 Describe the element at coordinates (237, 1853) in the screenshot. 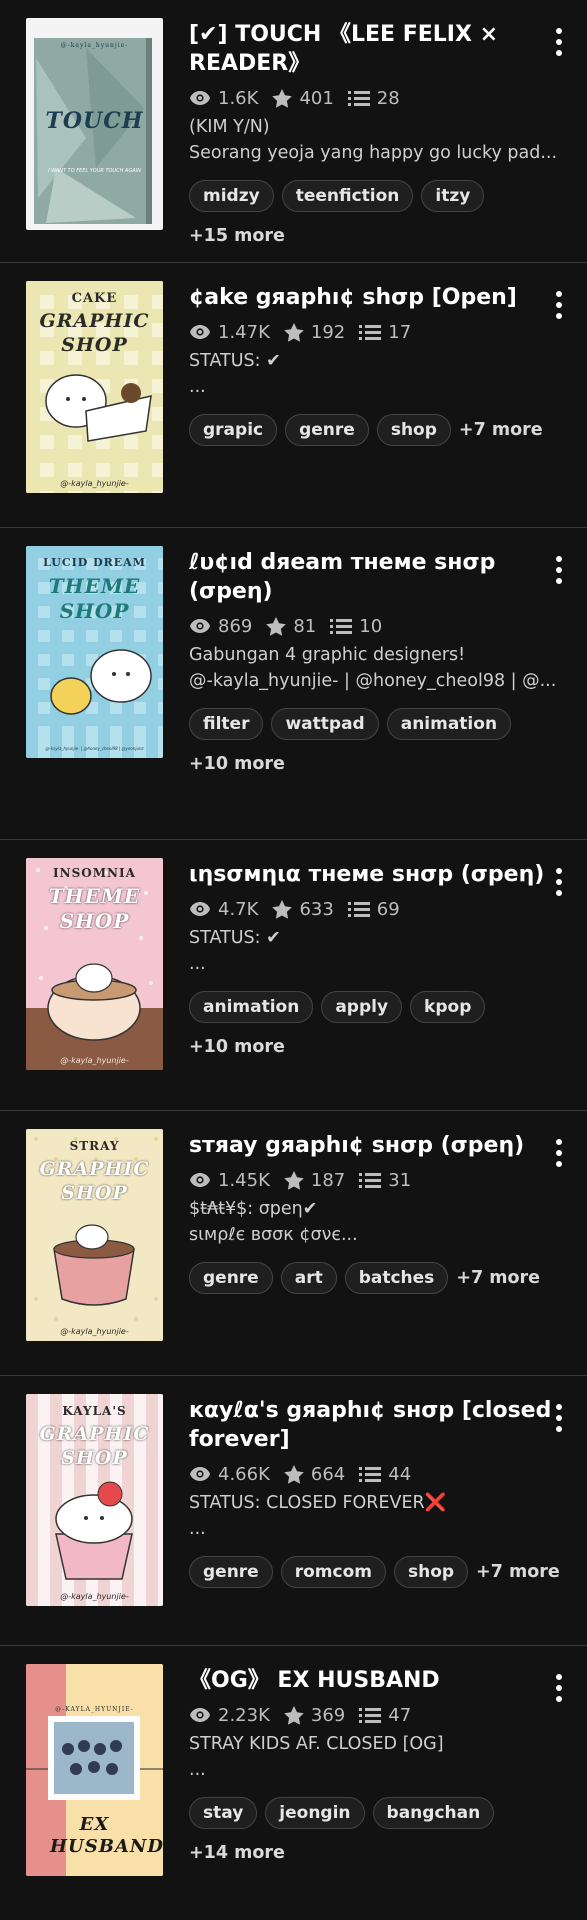

I see `more-tags-link: +14 more` at that location.